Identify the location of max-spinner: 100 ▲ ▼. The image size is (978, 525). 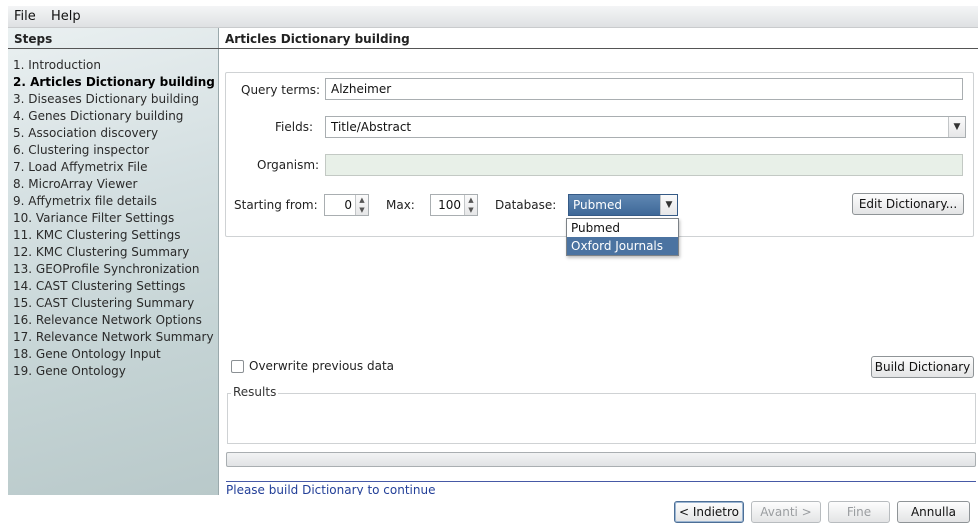
(454, 205).